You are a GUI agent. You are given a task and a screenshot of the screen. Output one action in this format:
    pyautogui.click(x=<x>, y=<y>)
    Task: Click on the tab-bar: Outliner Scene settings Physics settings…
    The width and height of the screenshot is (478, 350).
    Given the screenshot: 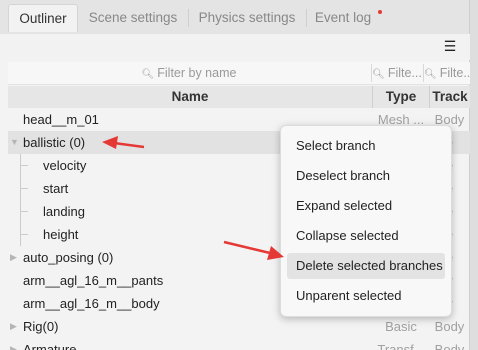 What is the action you would take?
    pyautogui.click(x=239, y=17)
    